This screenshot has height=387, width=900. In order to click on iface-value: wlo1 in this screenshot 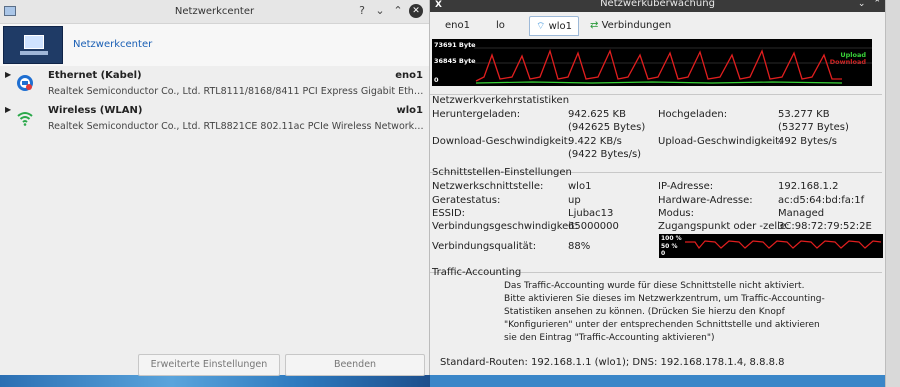, I will do `click(580, 186)`.